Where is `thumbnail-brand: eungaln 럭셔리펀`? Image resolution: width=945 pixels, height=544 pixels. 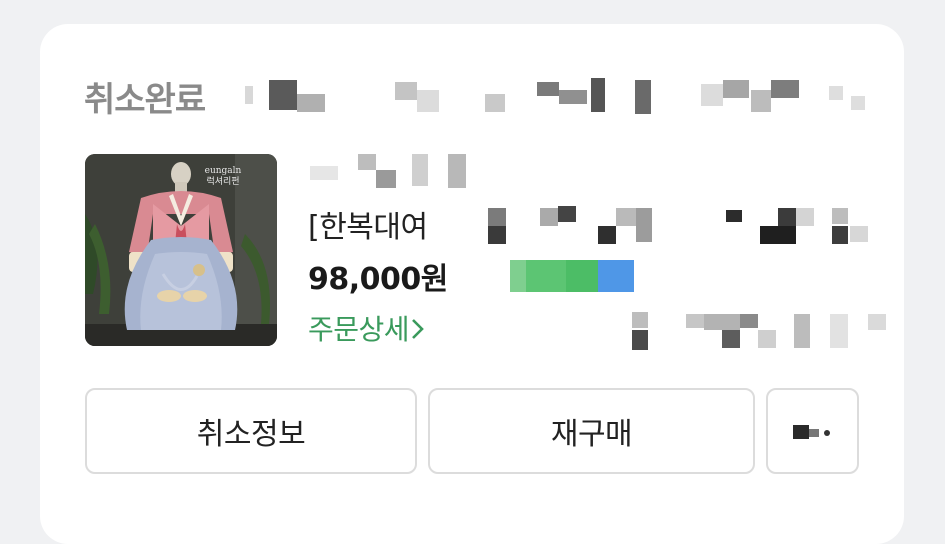 thumbnail-brand: eungaln 럭셔리펀 is located at coordinates (223, 176).